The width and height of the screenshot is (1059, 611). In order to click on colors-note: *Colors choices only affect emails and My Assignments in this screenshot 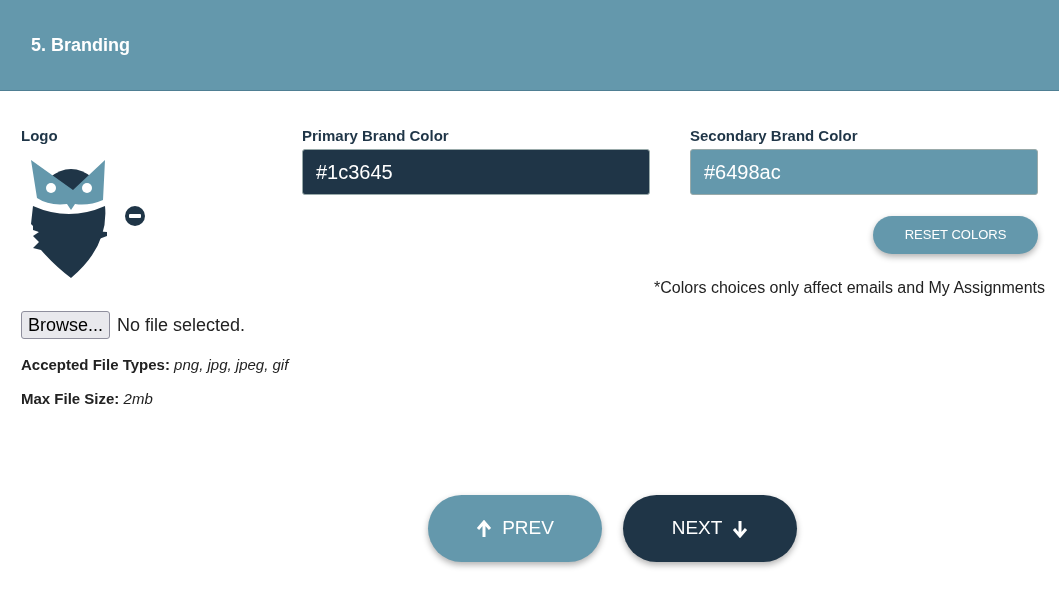, I will do `click(849, 288)`.